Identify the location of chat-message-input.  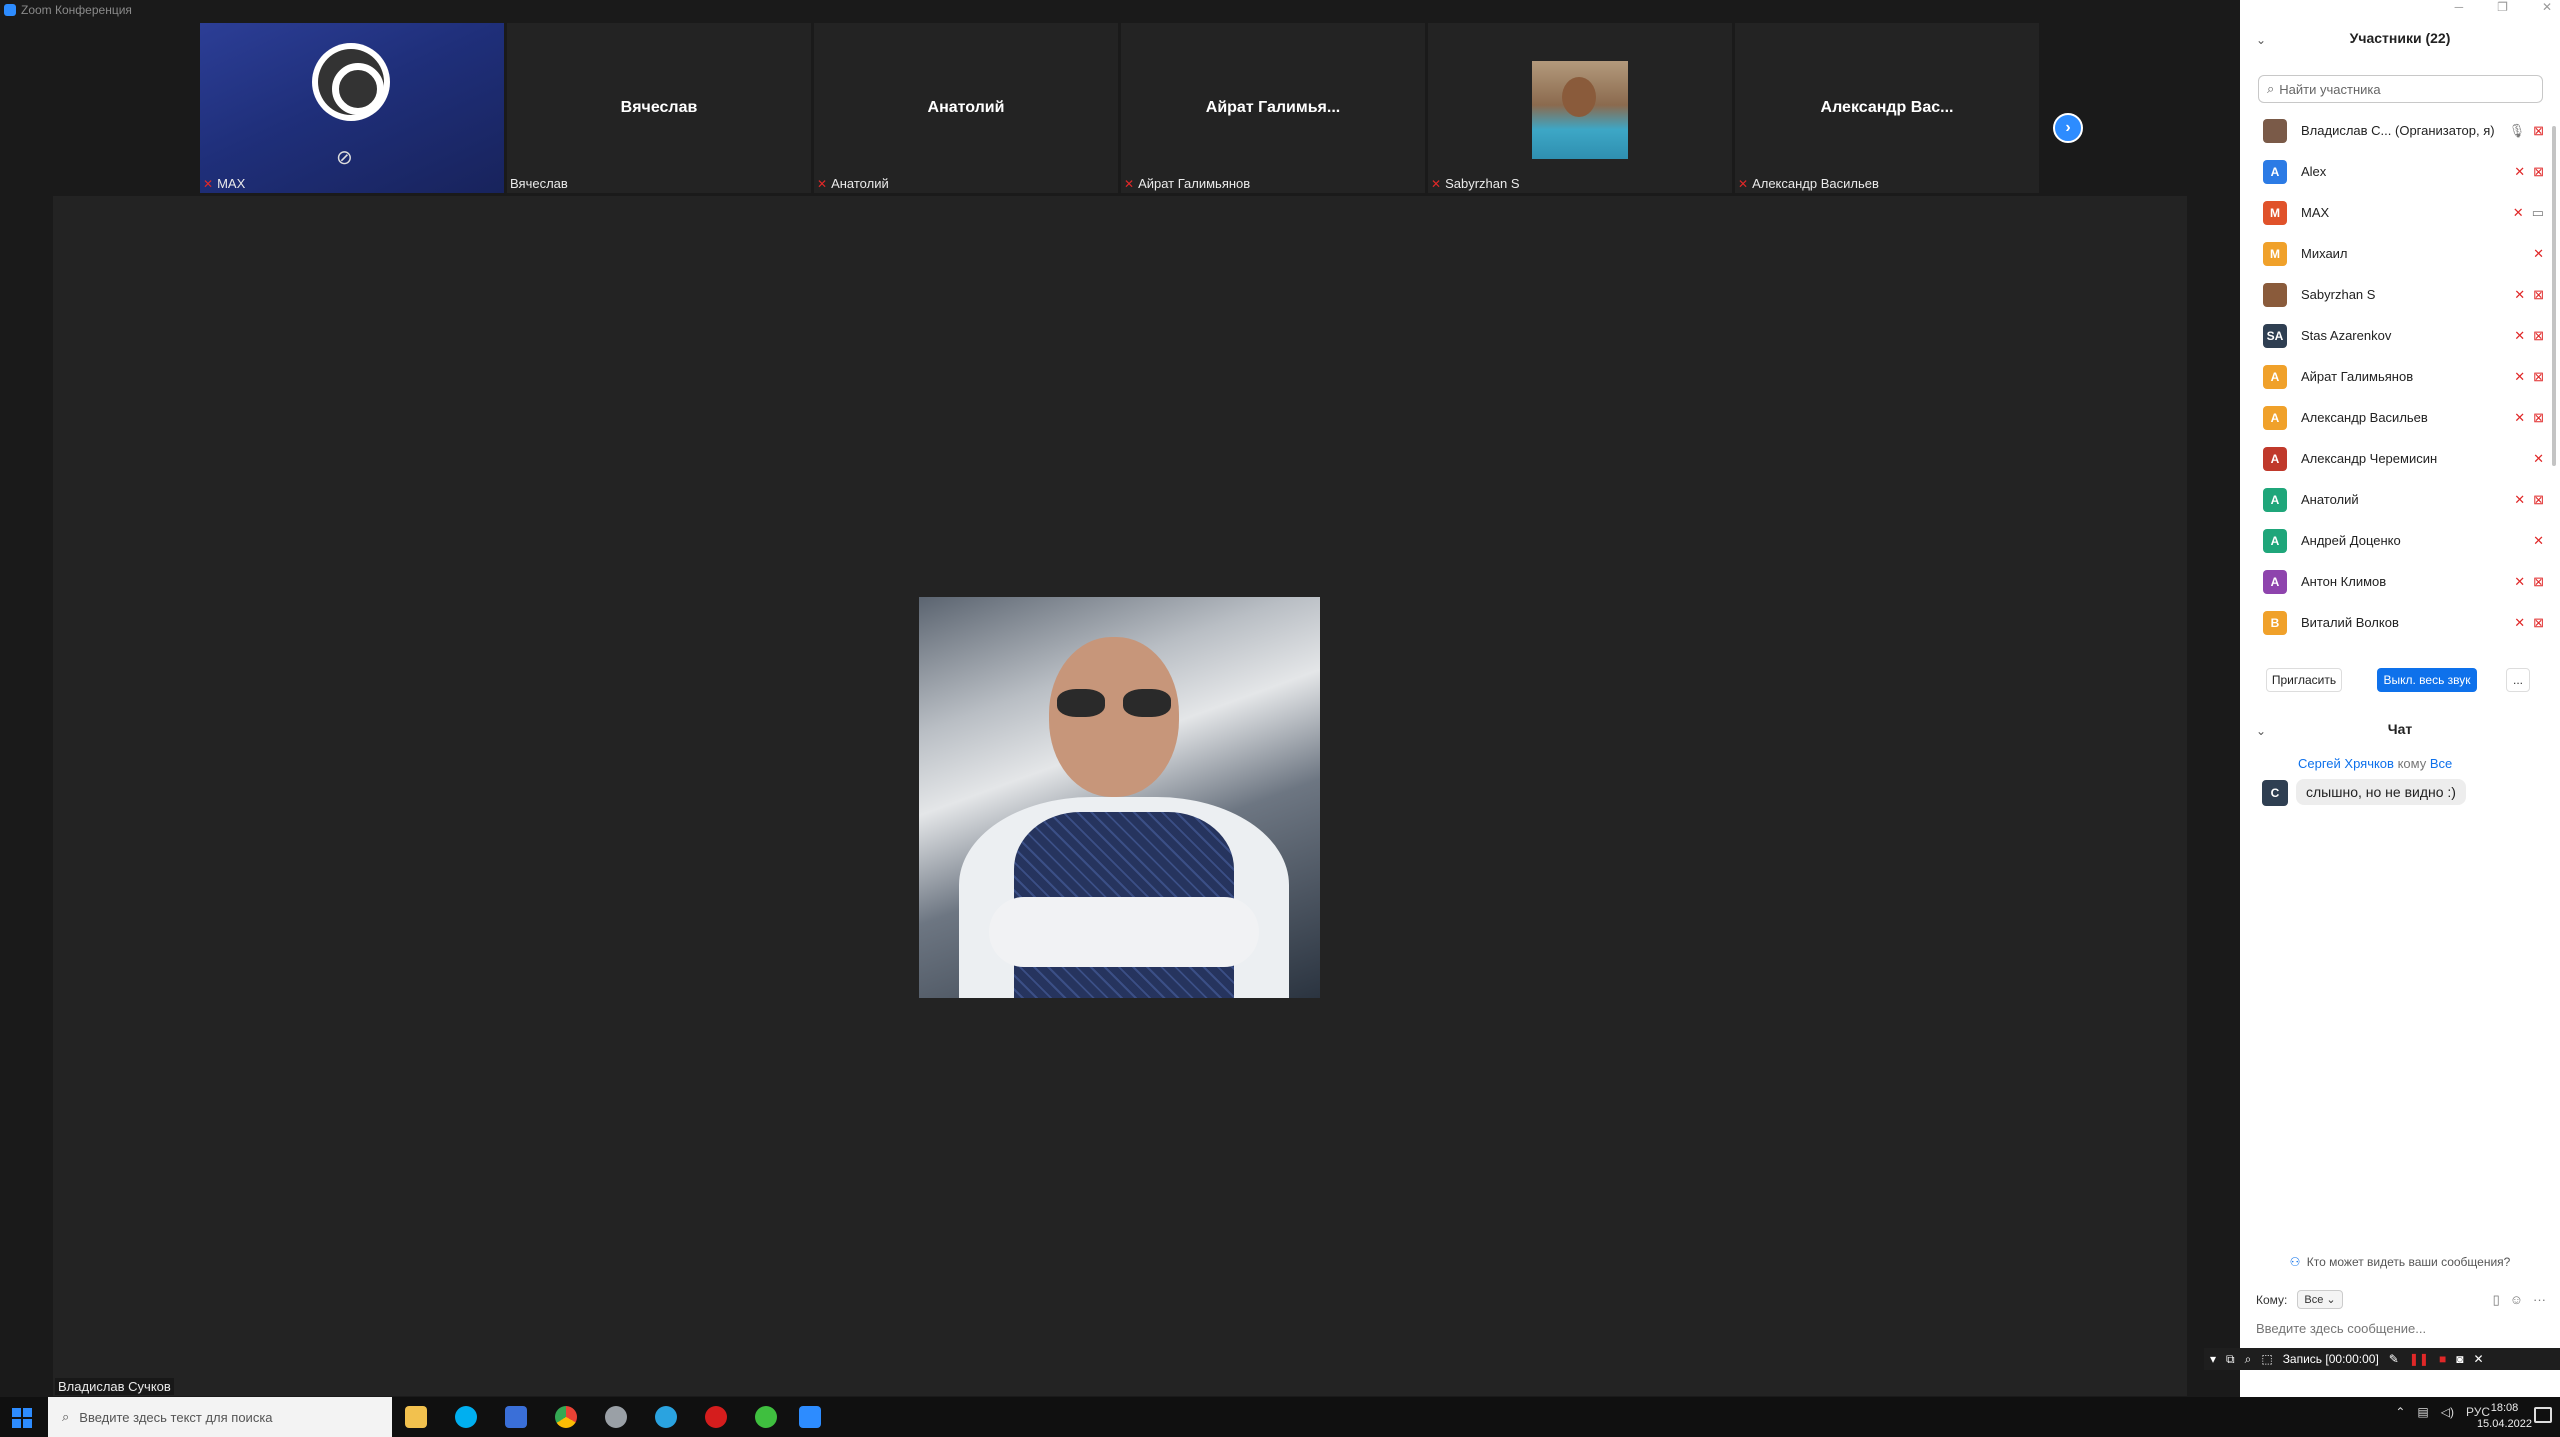
(2401, 1328).